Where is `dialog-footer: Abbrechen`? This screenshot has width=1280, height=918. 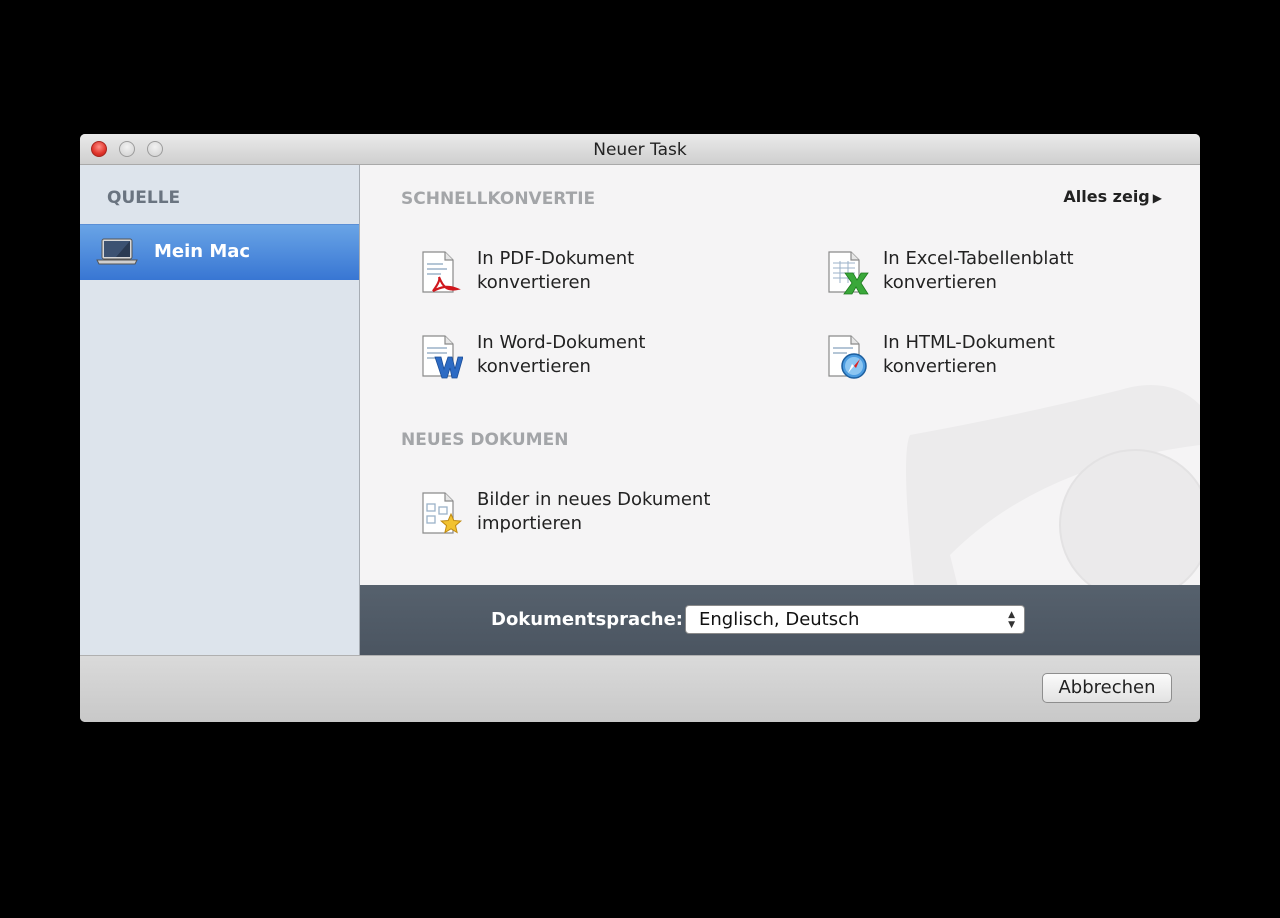 dialog-footer: Abbrechen is located at coordinates (640, 688).